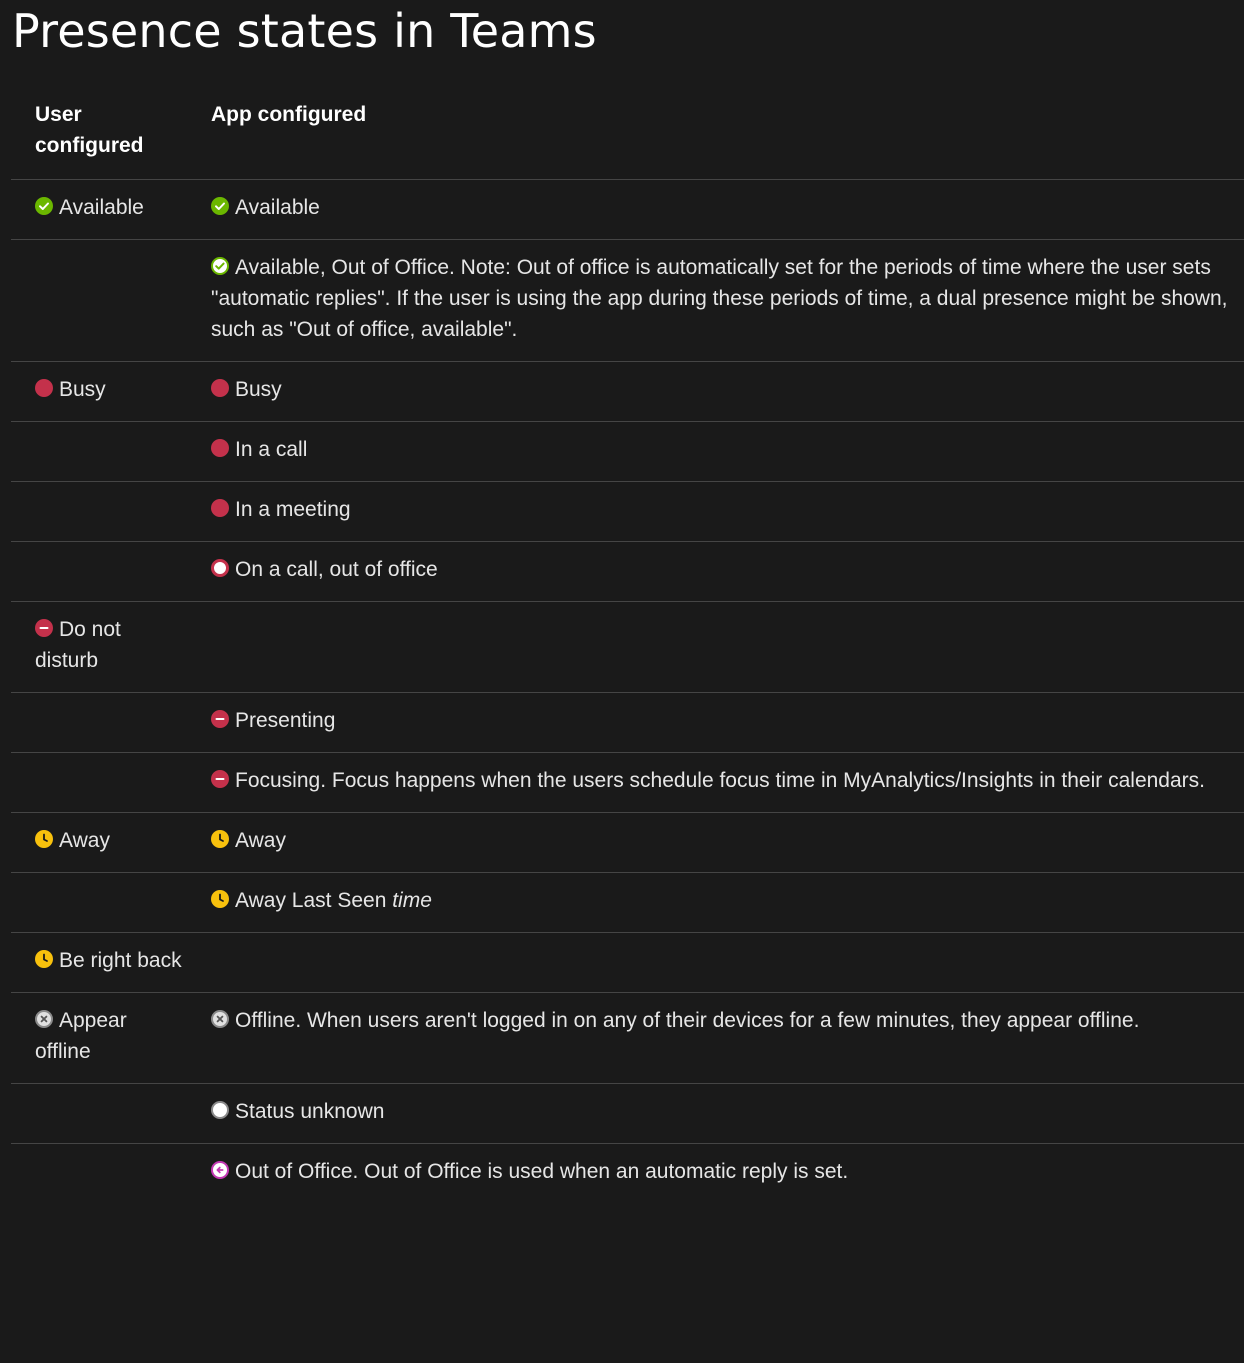 The width and height of the screenshot is (1244, 1363). I want to click on table-row: Busy Busy, so click(627, 391).